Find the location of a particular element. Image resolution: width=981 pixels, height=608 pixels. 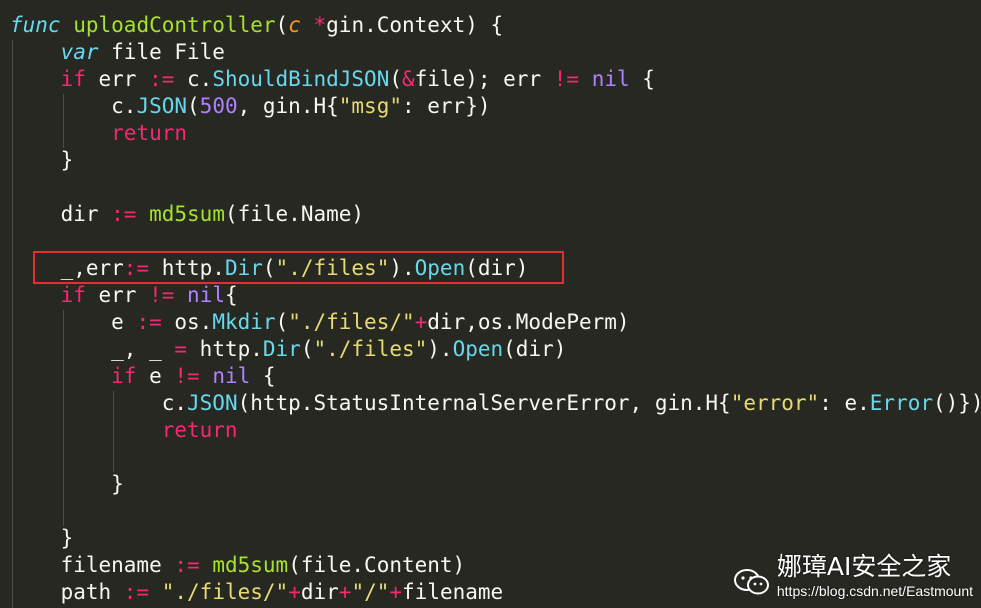

code-line: var file File is located at coordinates (117, 52).